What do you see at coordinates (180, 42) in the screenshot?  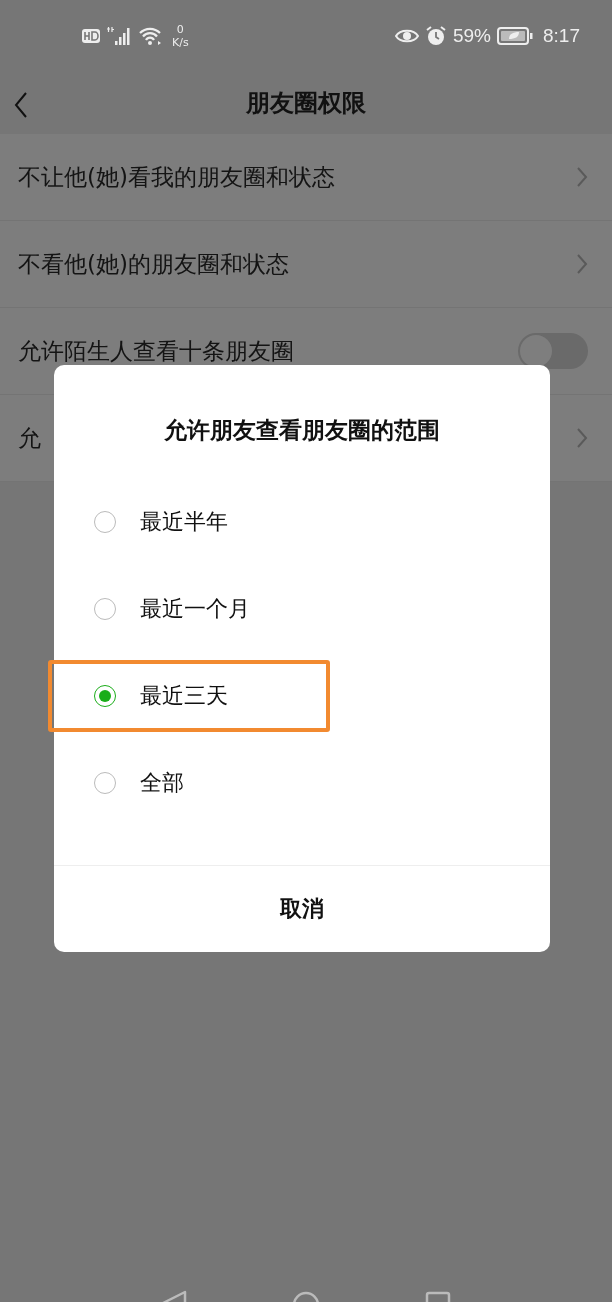 I see `net-speed-unit: K/s` at bounding box center [180, 42].